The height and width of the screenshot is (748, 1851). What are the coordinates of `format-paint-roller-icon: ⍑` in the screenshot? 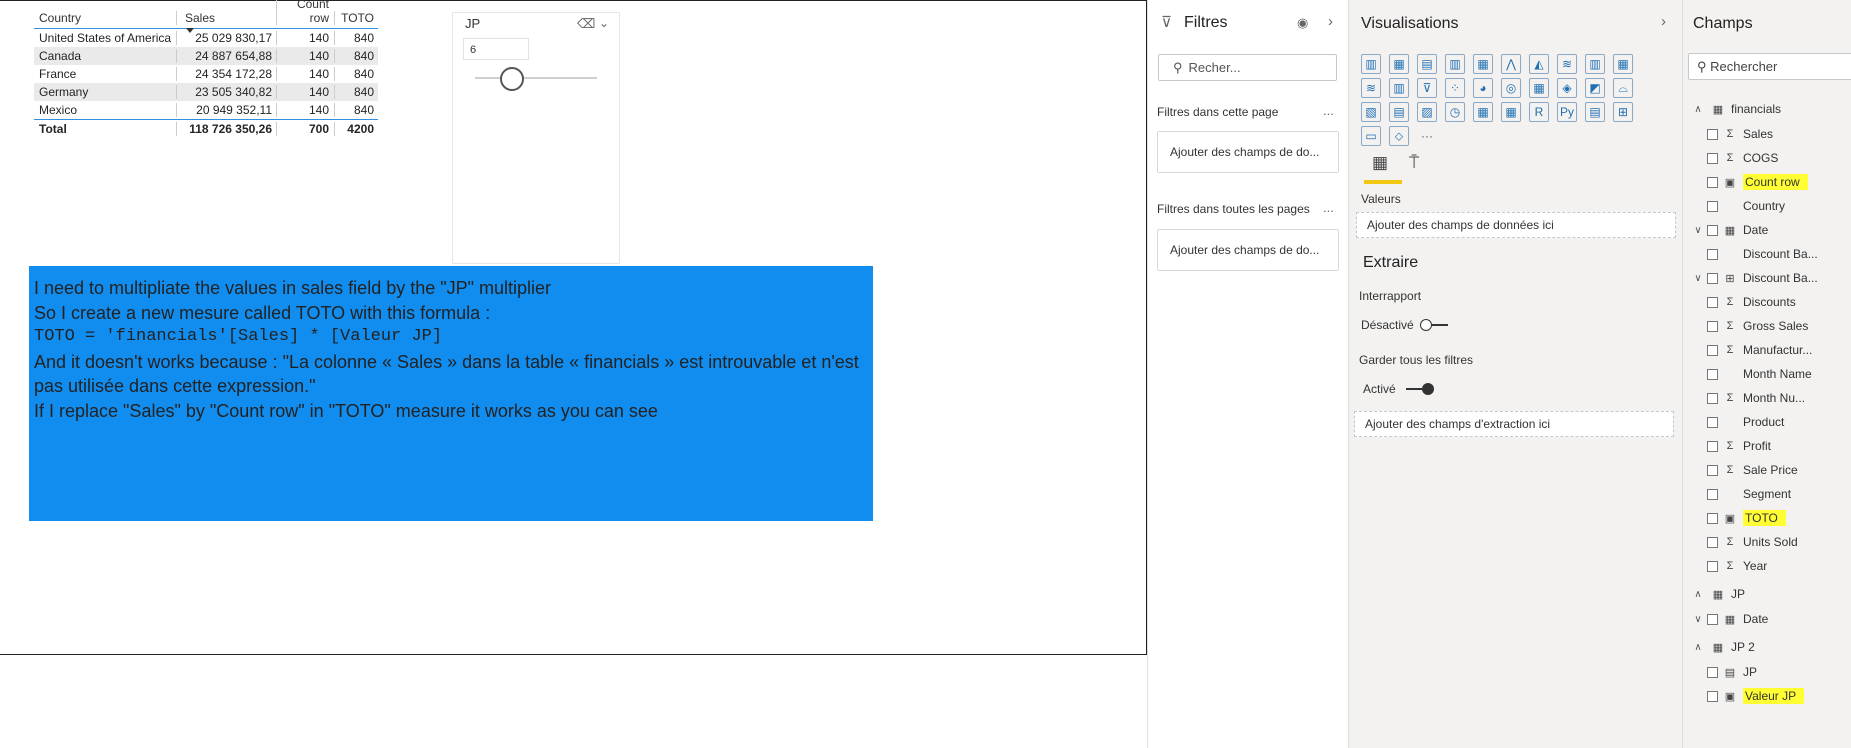 It's located at (1414, 163).